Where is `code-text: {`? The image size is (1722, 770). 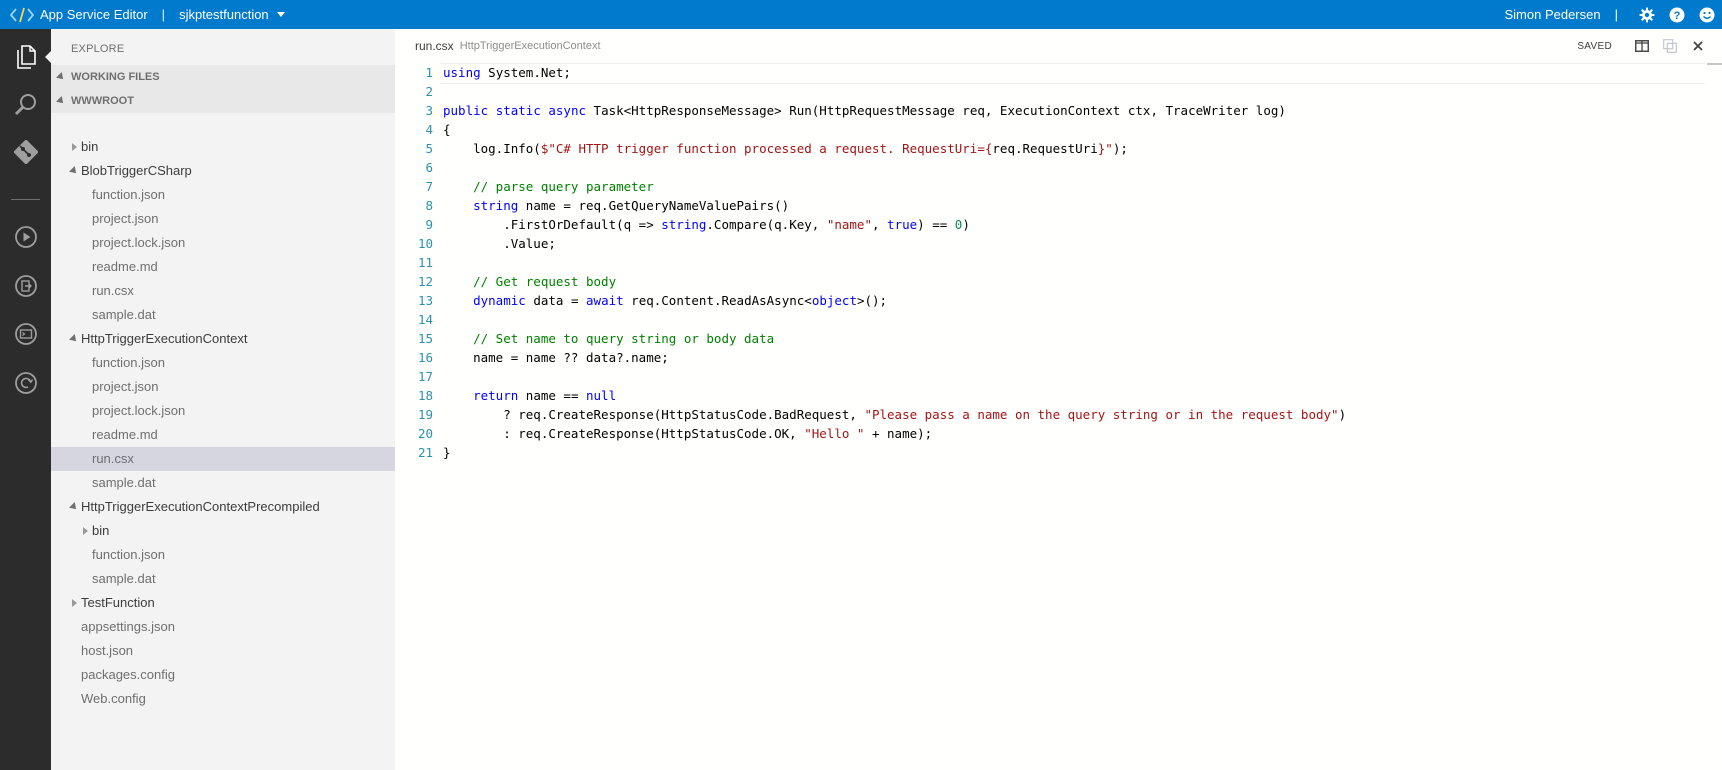 code-text: { is located at coordinates (447, 129).